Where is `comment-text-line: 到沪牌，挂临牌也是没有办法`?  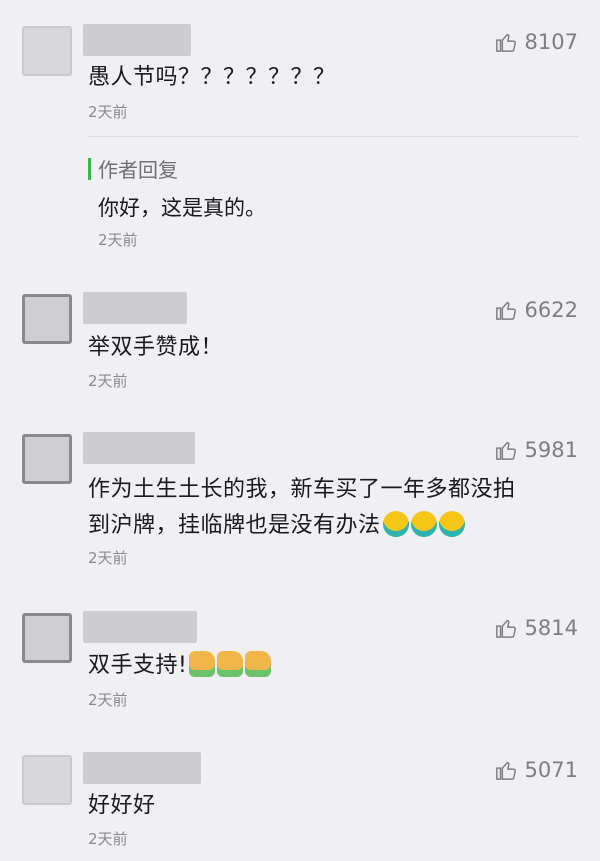 comment-text-line: 到沪牌，挂临牌也是没有办法 is located at coordinates (234, 525).